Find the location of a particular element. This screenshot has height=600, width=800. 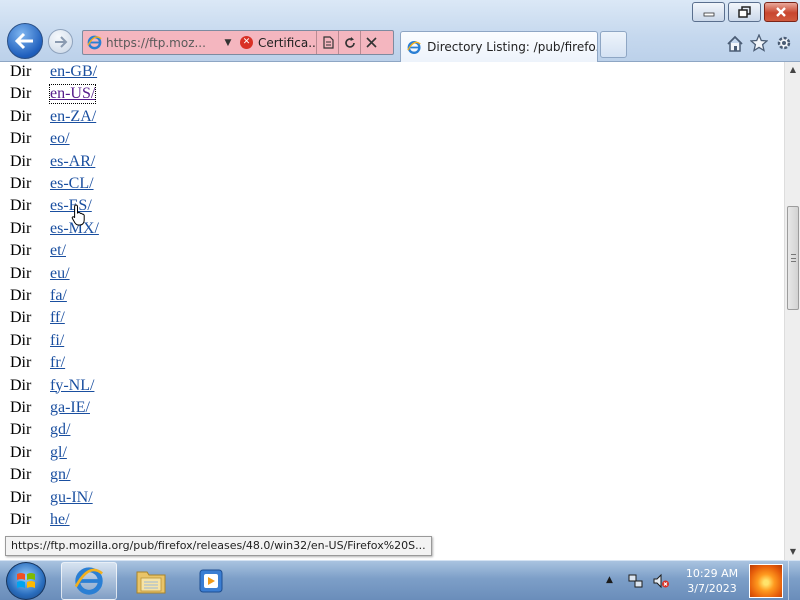

directory-link: en-ZA/ is located at coordinates (73, 117).